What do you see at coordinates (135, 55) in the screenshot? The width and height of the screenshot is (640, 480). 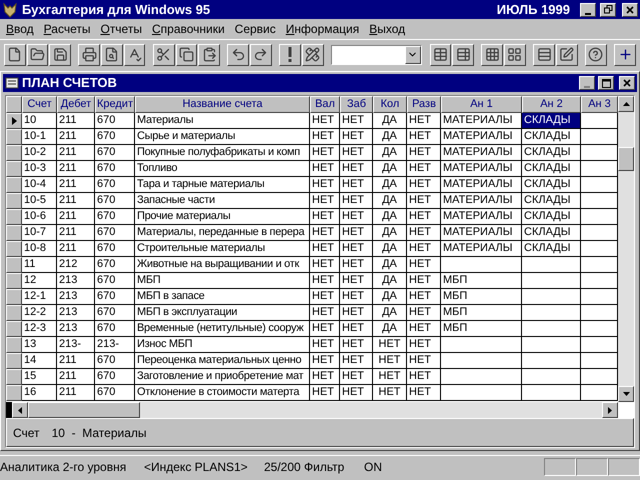 I see `spellcheck-icon` at bounding box center [135, 55].